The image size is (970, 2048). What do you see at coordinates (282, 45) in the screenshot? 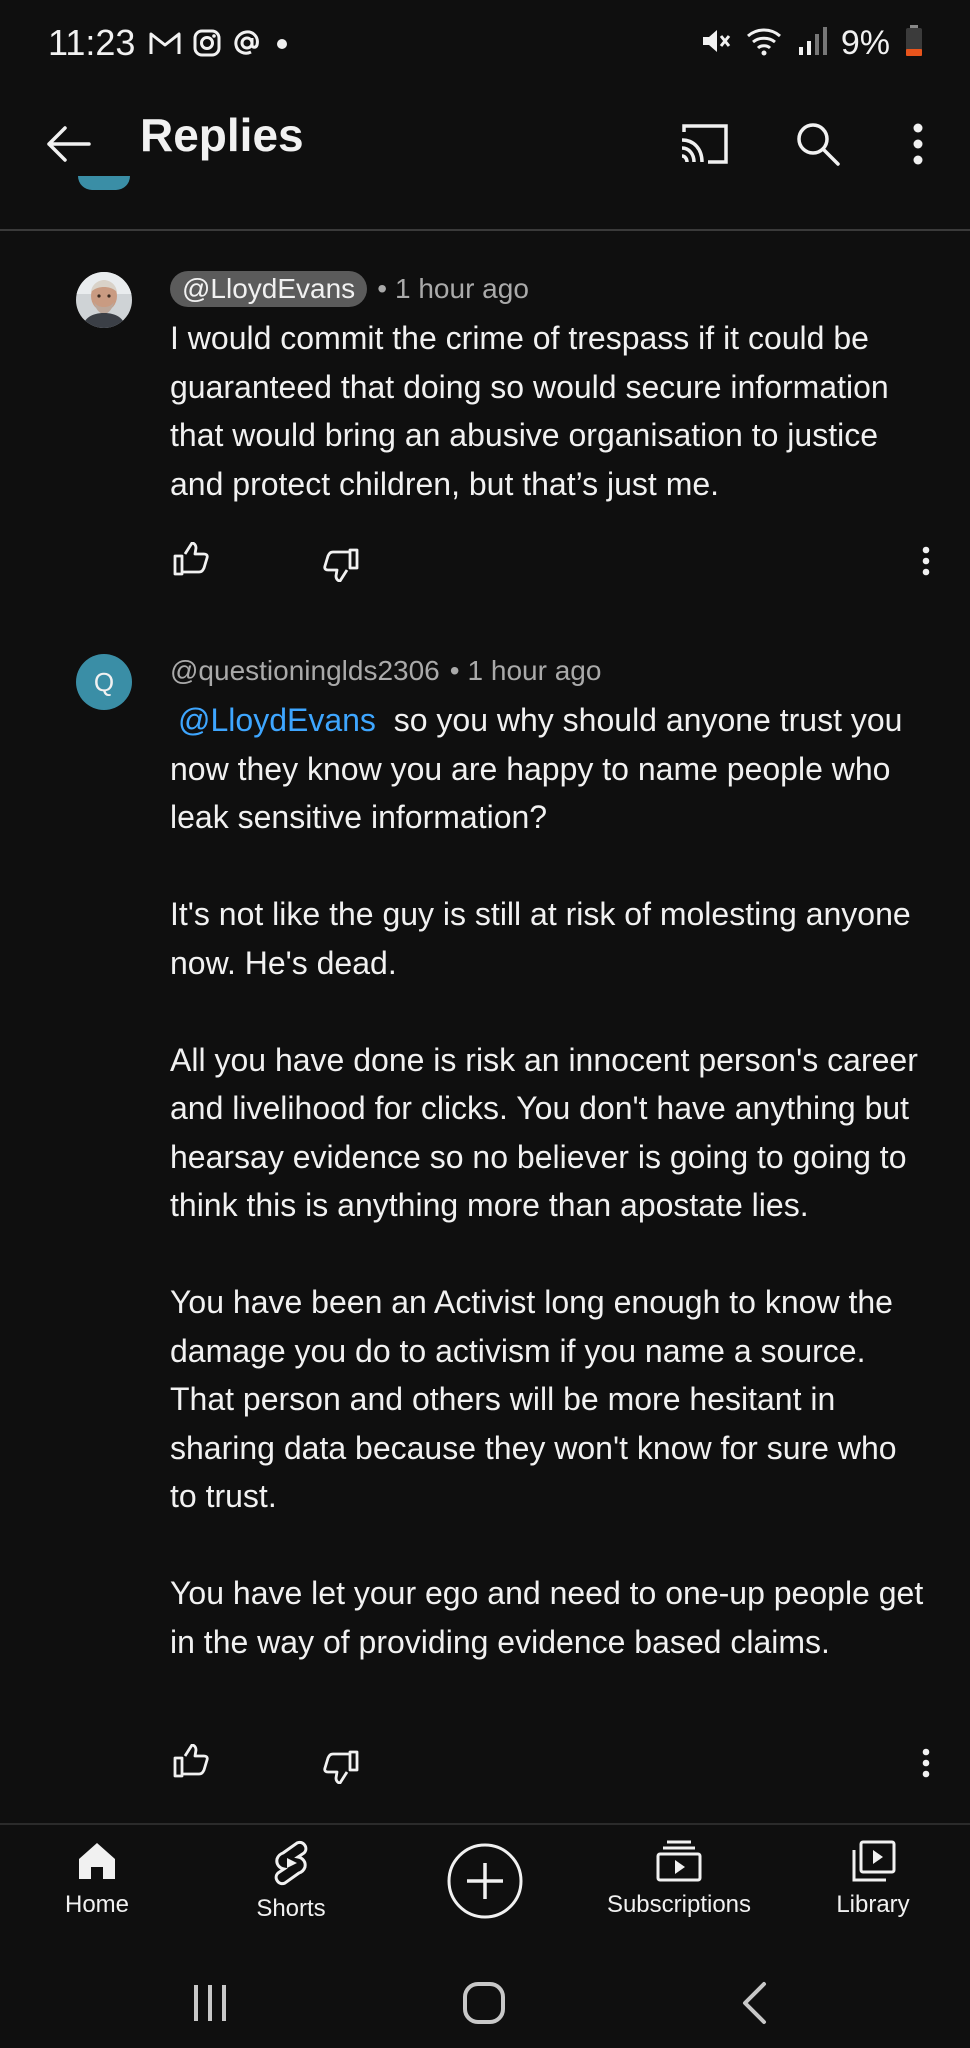
I see `notification-dot-icon` at bounding box center [282, 45].